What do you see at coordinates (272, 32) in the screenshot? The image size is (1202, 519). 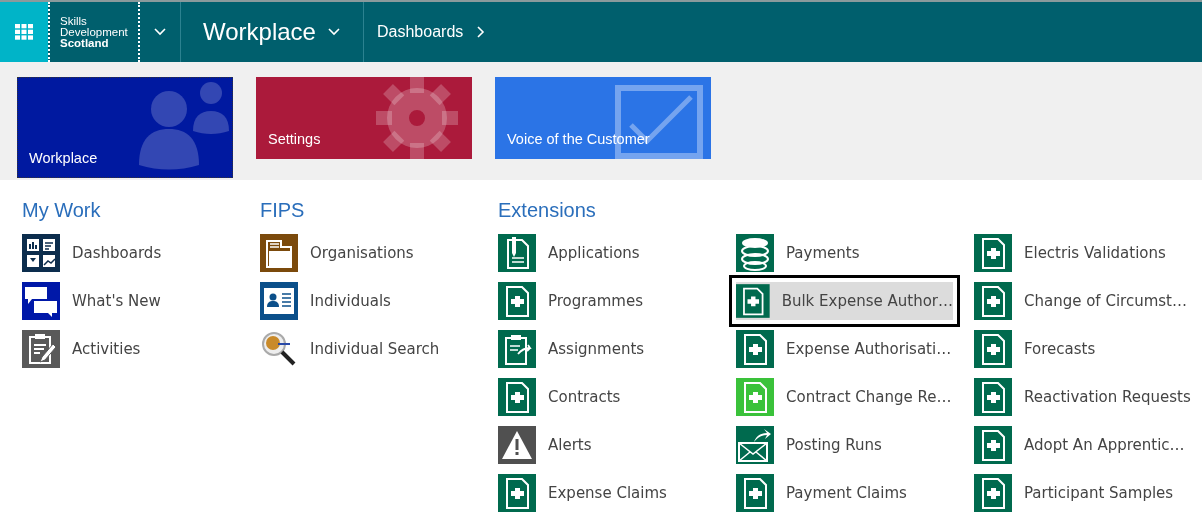 I see `area-menu-button: Workplace` at bounding box center [272, 32].